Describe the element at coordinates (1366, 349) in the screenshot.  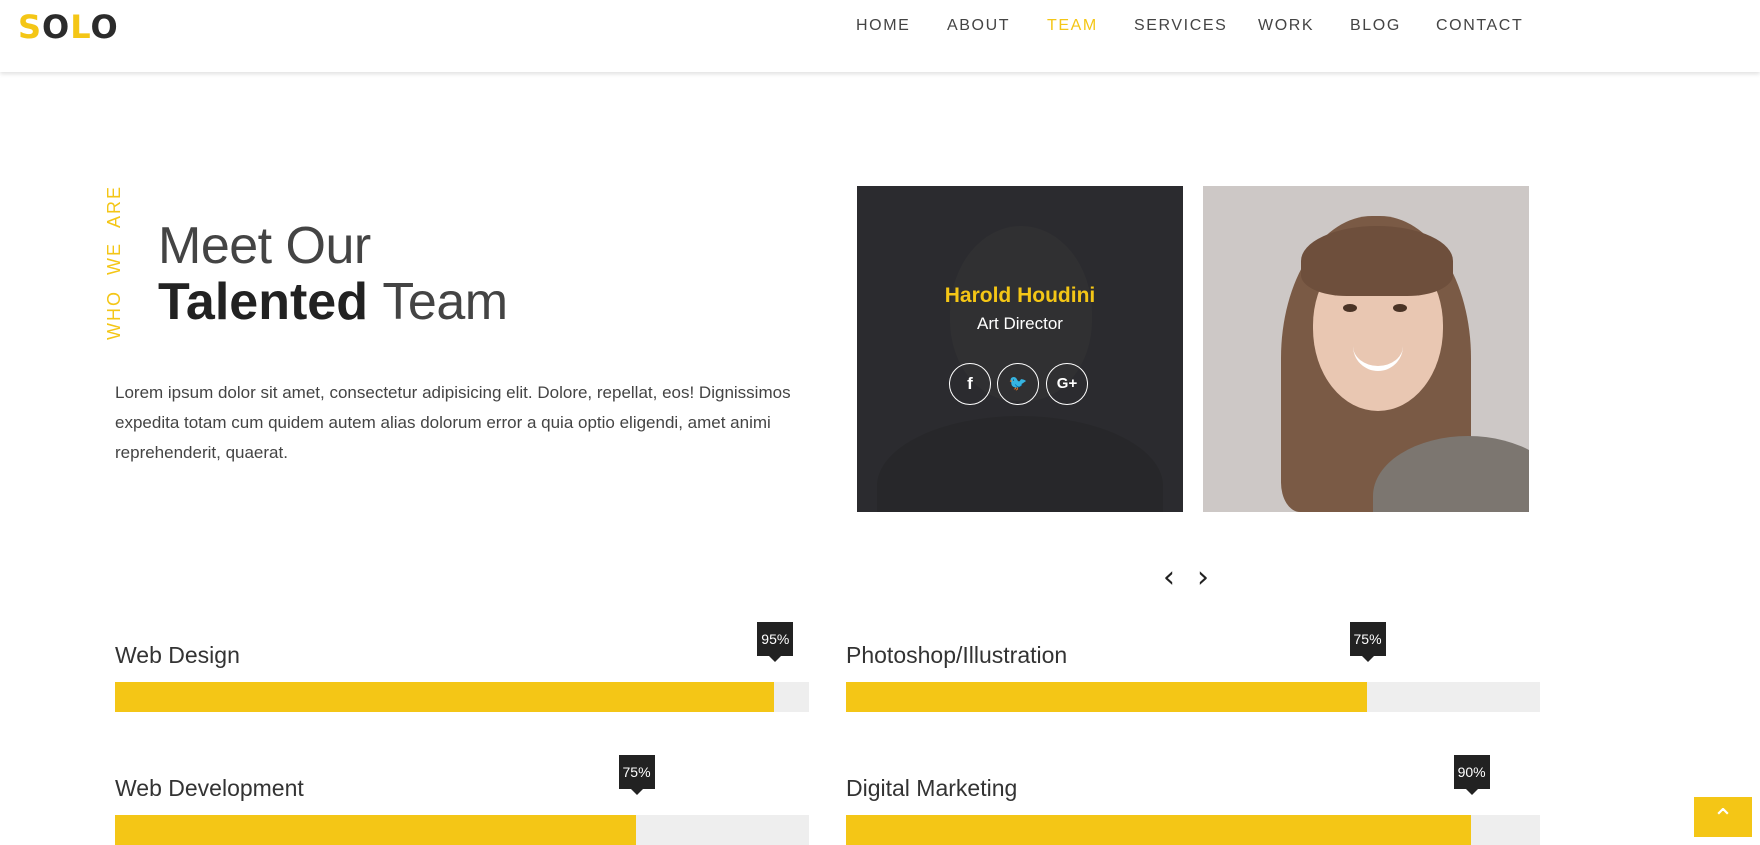
I see `team-card-photo` at that location.